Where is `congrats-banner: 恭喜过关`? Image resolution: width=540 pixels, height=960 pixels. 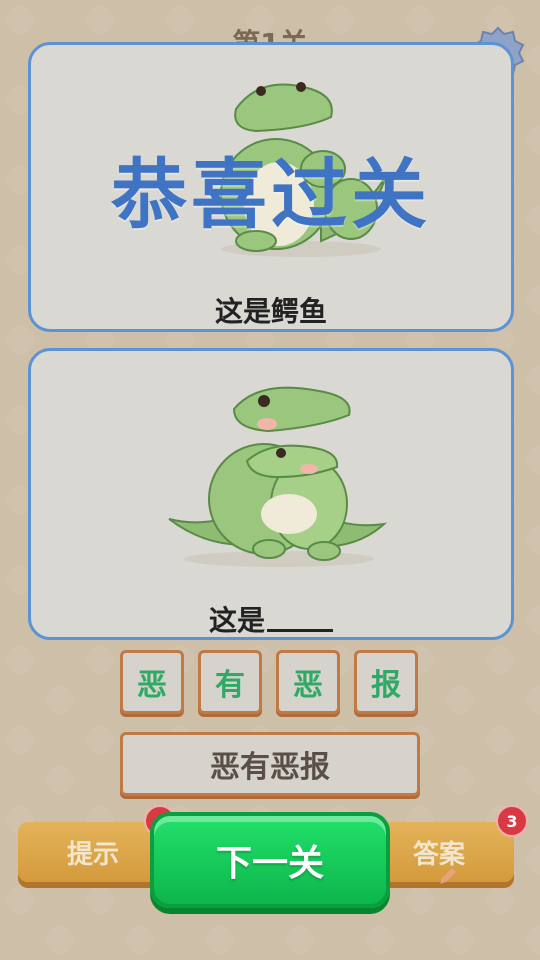
congrats-banner: 恭喜过关 is located at coordinates (271, 194).